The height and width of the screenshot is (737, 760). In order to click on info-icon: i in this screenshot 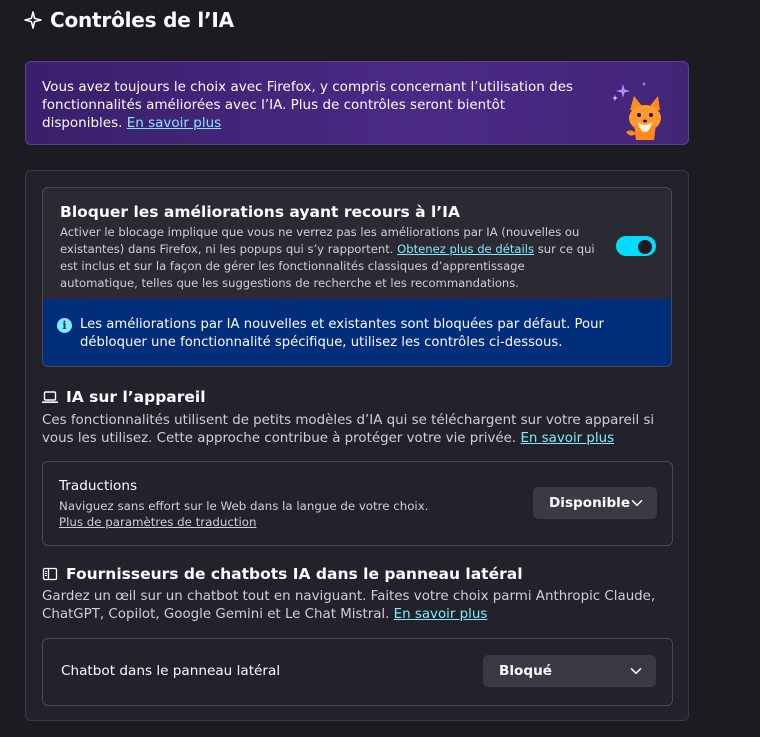, I will do `click(64, 325)`.